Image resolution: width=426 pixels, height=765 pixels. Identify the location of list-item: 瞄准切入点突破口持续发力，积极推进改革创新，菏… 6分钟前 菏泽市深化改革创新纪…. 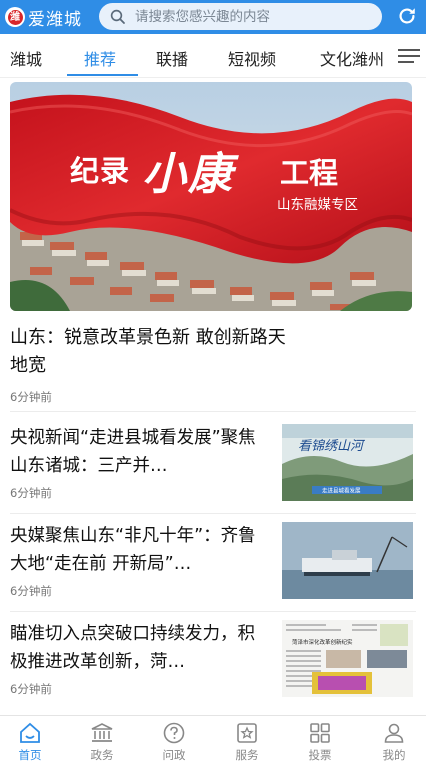
(213, 669).